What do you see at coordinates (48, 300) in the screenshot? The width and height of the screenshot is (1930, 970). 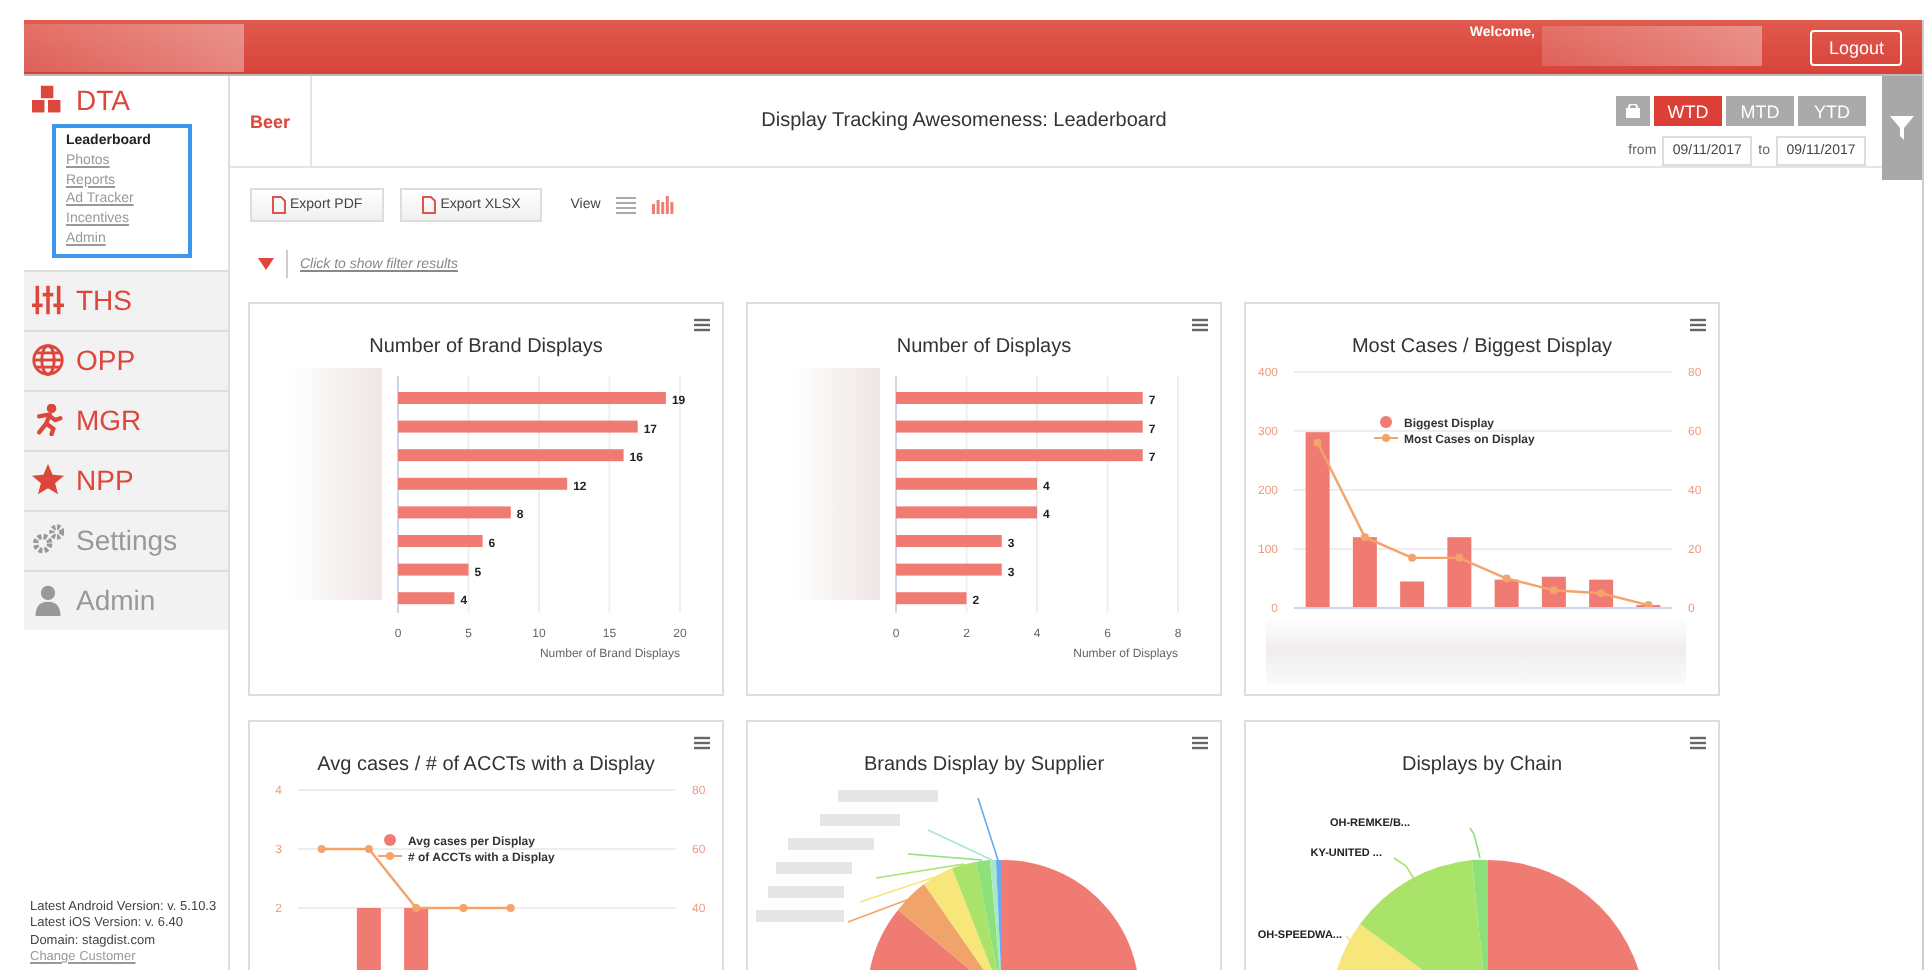 I see `sliders-icon` at bounding box center [48, 300].